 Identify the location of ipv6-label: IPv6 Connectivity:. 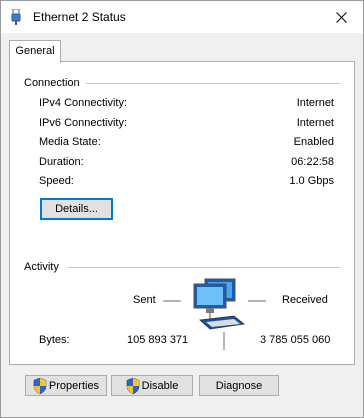
(83, 123).